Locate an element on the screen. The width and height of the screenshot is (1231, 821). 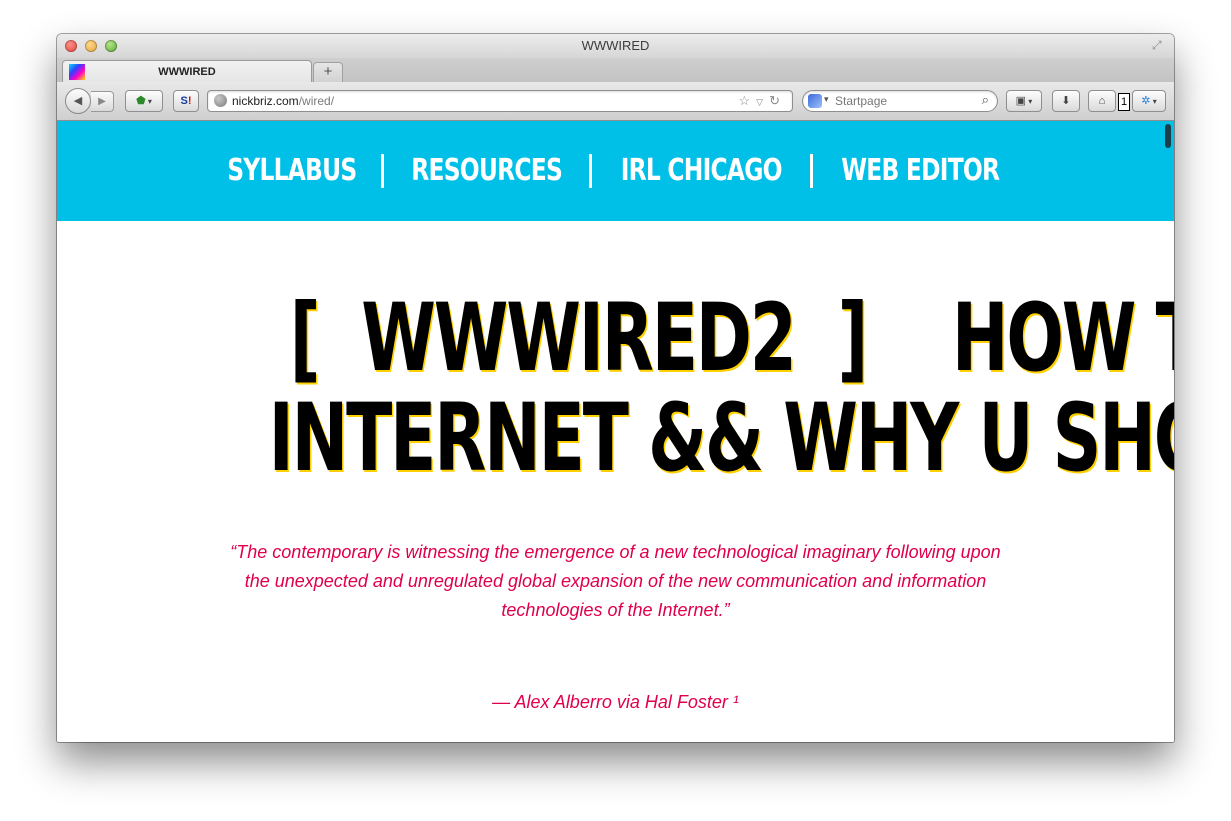
bookmarks-icon: ▣ is located at coordinates (1021, 101).